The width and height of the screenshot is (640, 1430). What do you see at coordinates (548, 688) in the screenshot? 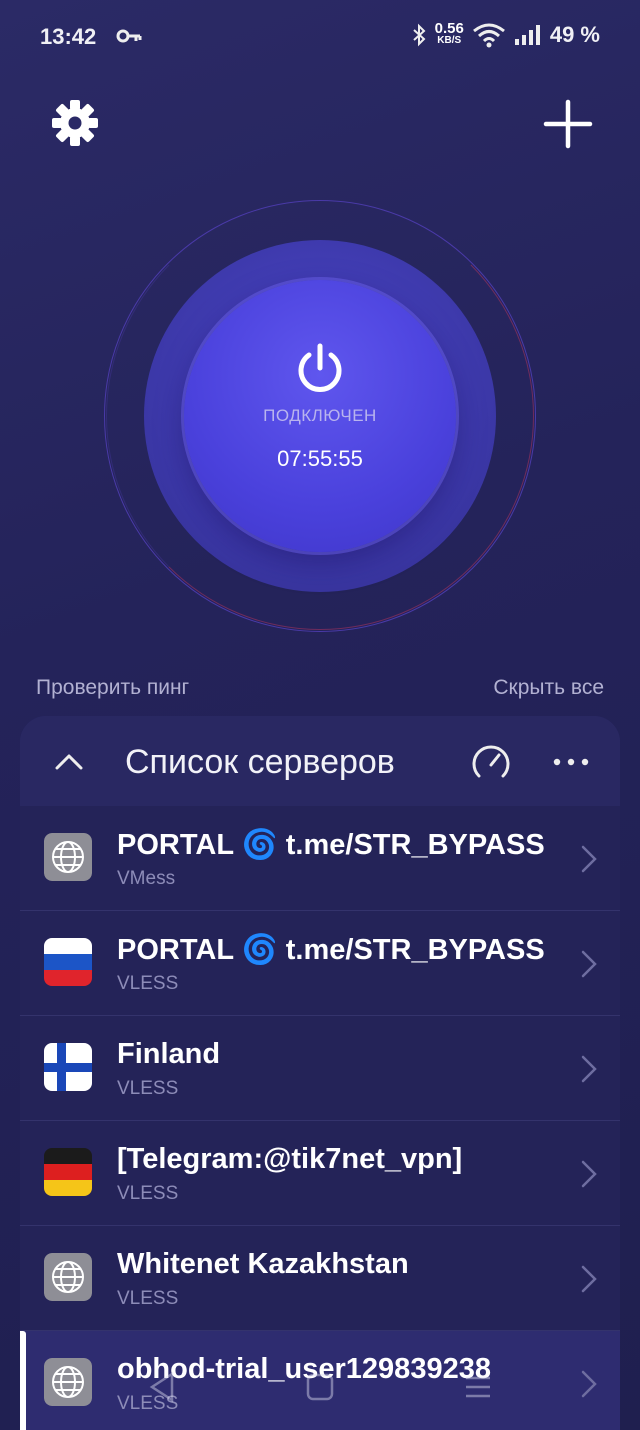
I see `hide-all-link: Скрыть все` at bounding box center [548, 688].